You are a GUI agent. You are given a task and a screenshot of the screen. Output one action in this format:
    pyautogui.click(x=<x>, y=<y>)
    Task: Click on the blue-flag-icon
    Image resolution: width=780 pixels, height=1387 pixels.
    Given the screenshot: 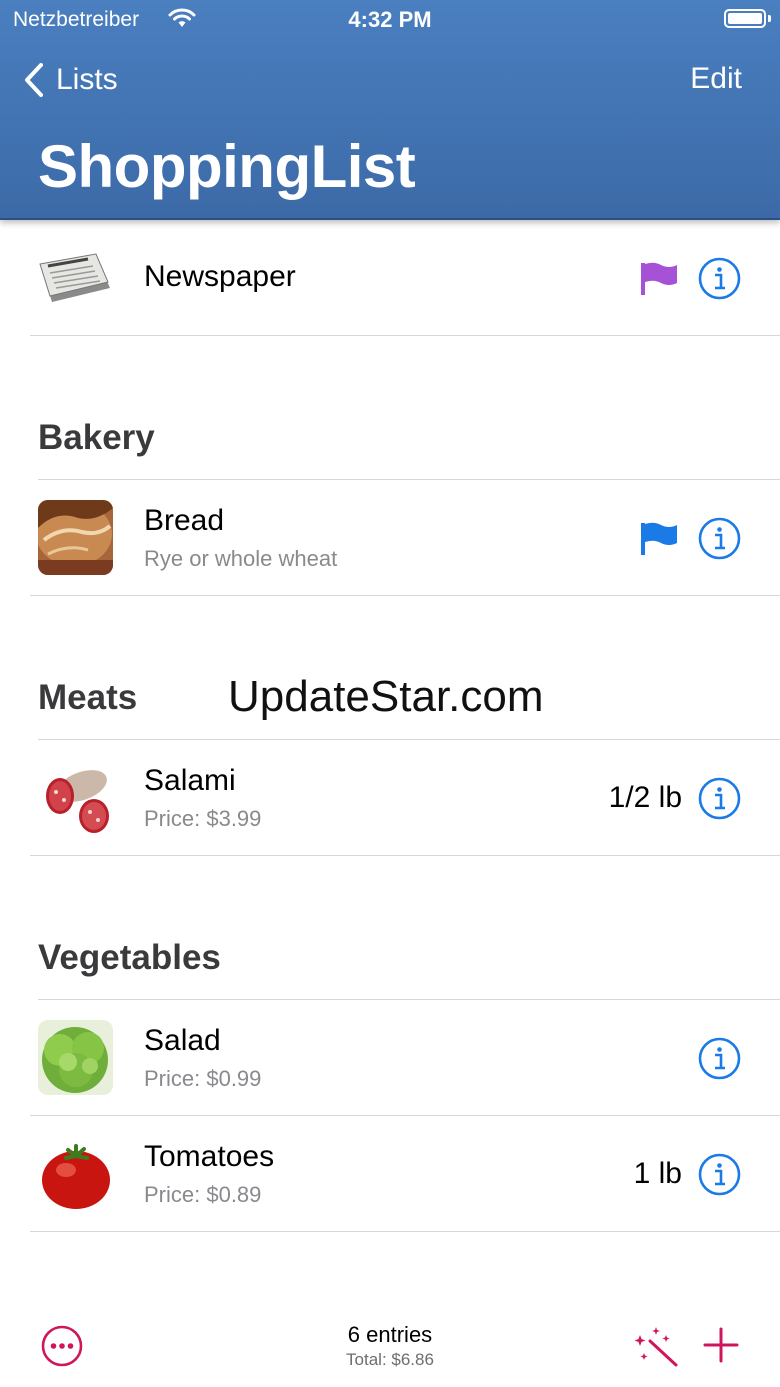 What is the action you would take?
    pyautogui.click(x=659, y=541)
    